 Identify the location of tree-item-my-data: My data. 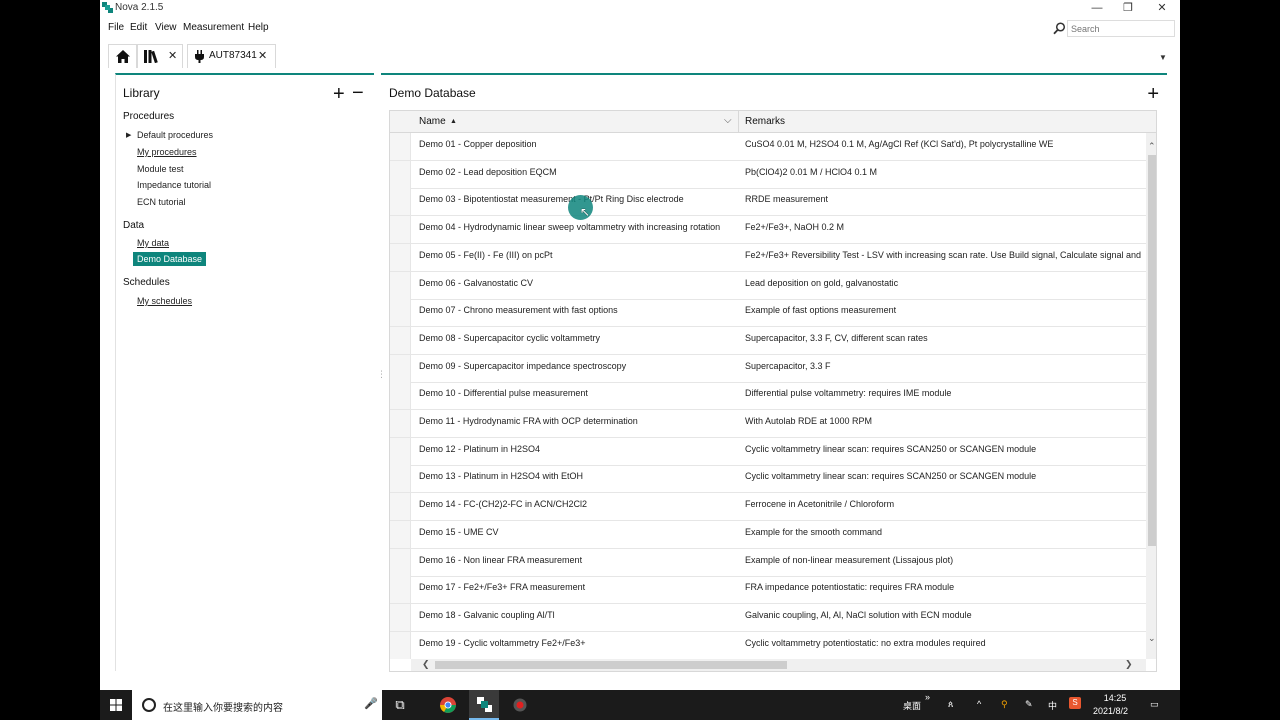
(153, 243).